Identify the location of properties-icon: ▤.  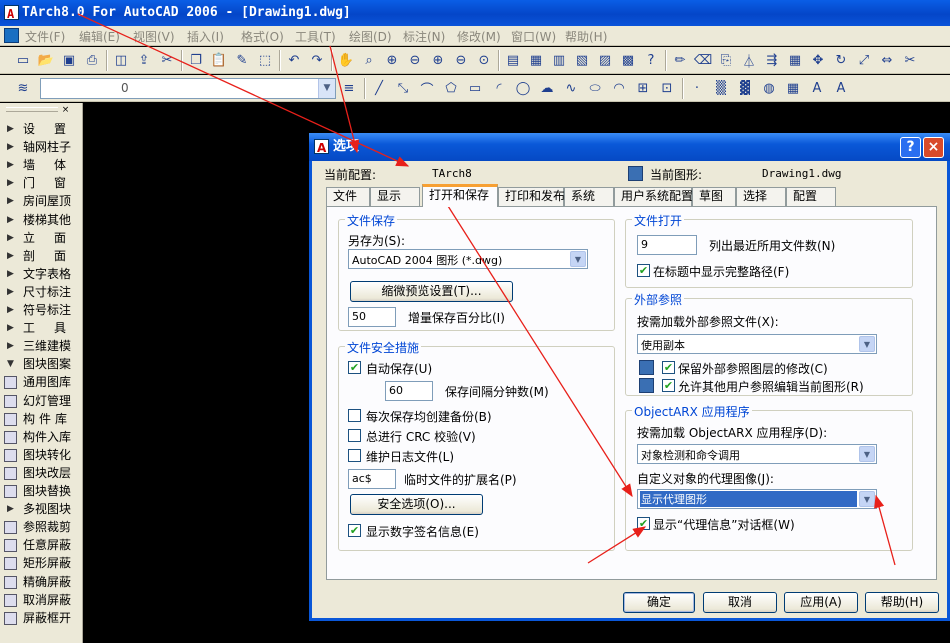
(513, 60).